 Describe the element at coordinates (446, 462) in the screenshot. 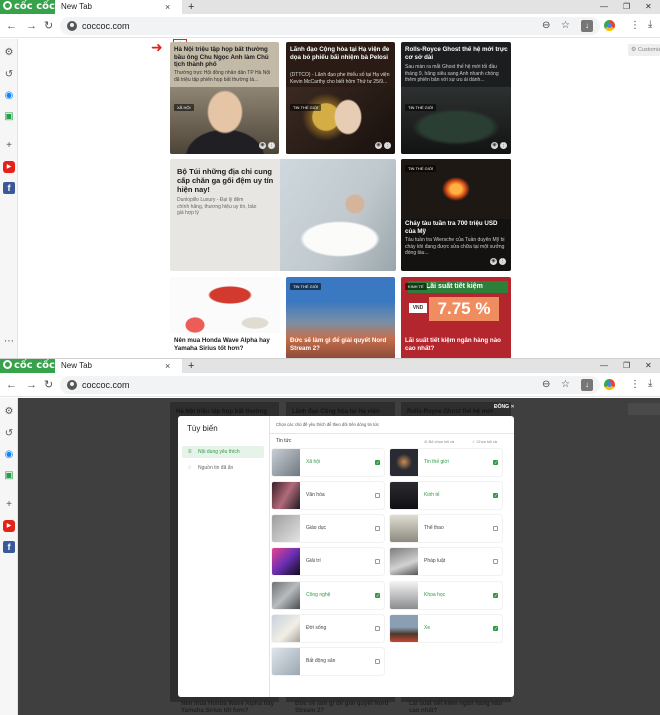

I see `topic-tin-the-gioi: Tin thế giới ✓` at that location.